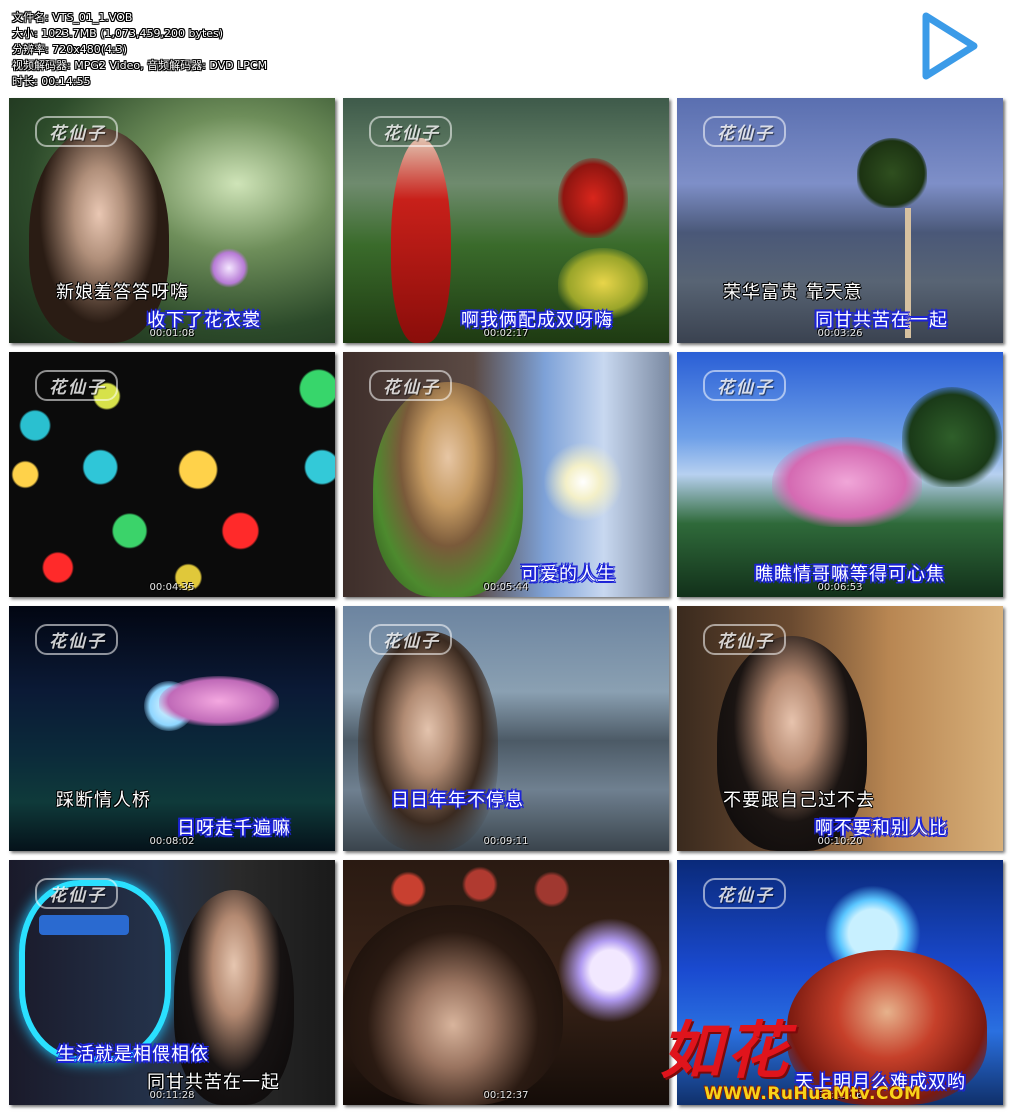 The image size is (1012, 1116). Describe the element at coordinates (506, 982) in the screenshot. I see `thumbnail: 00:12:37` at that location.